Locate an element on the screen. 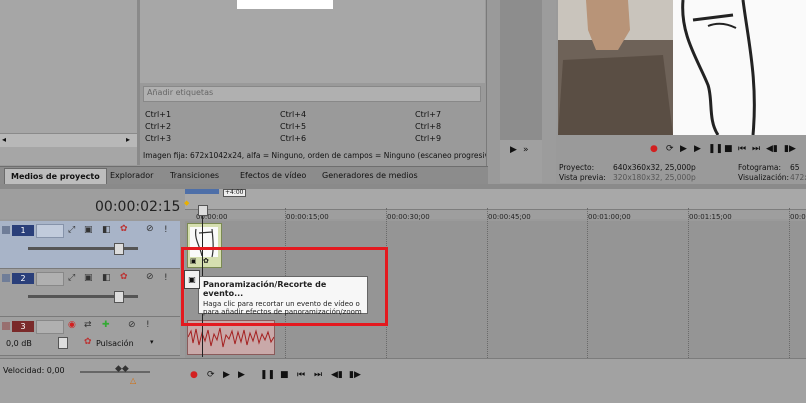 Image resolution: width=806 pixels, height=403 pixels. track-number: 1 is located at coordinates (23, 230).